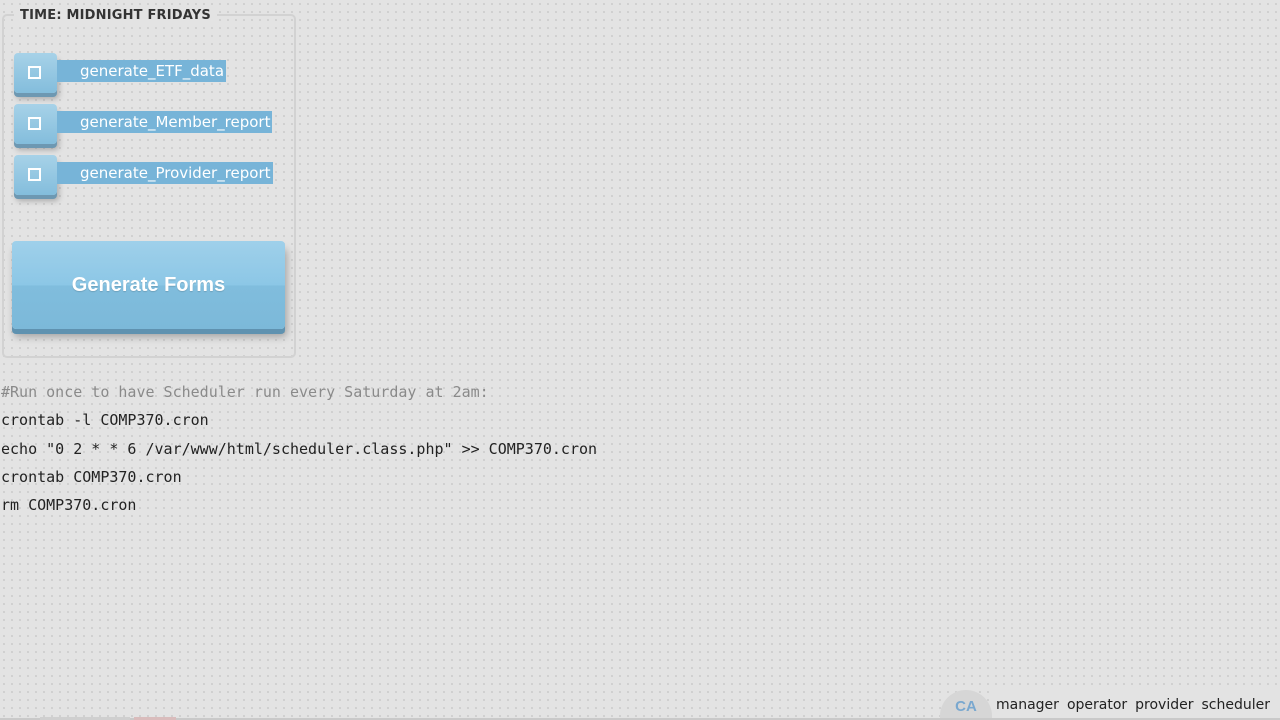 This screenshot has height=720, width=1280. What do you see at coordinates (148, 285) in the screenshot?
I see `generate-forms-button: Generate Forms` at bounding box center [148, 285].